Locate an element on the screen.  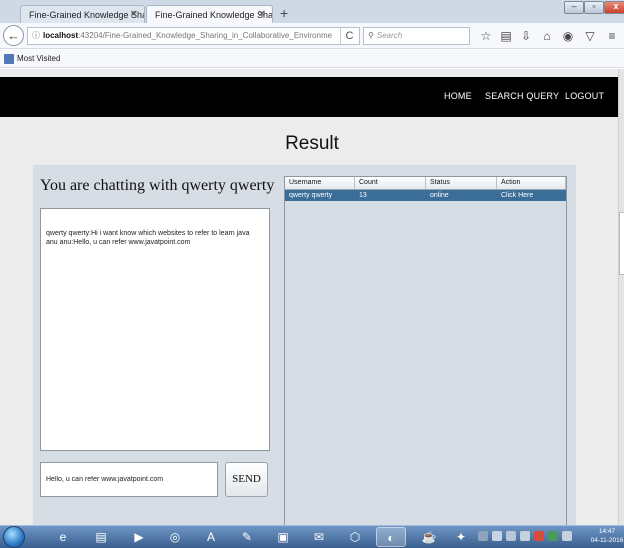
browser-tab-2-active: Fine-Grained Knowledge Shari... ✕ is located at coordinates (209, 14).